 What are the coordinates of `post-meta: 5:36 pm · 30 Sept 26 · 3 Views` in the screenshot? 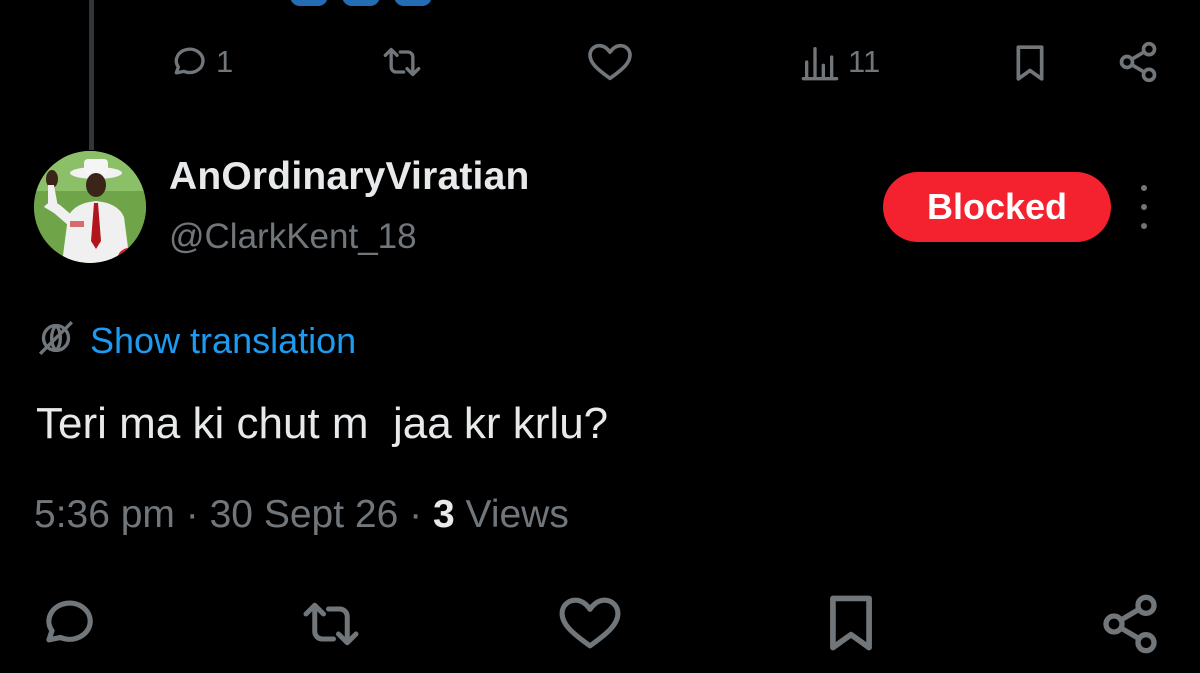 It's located at (301, 515).